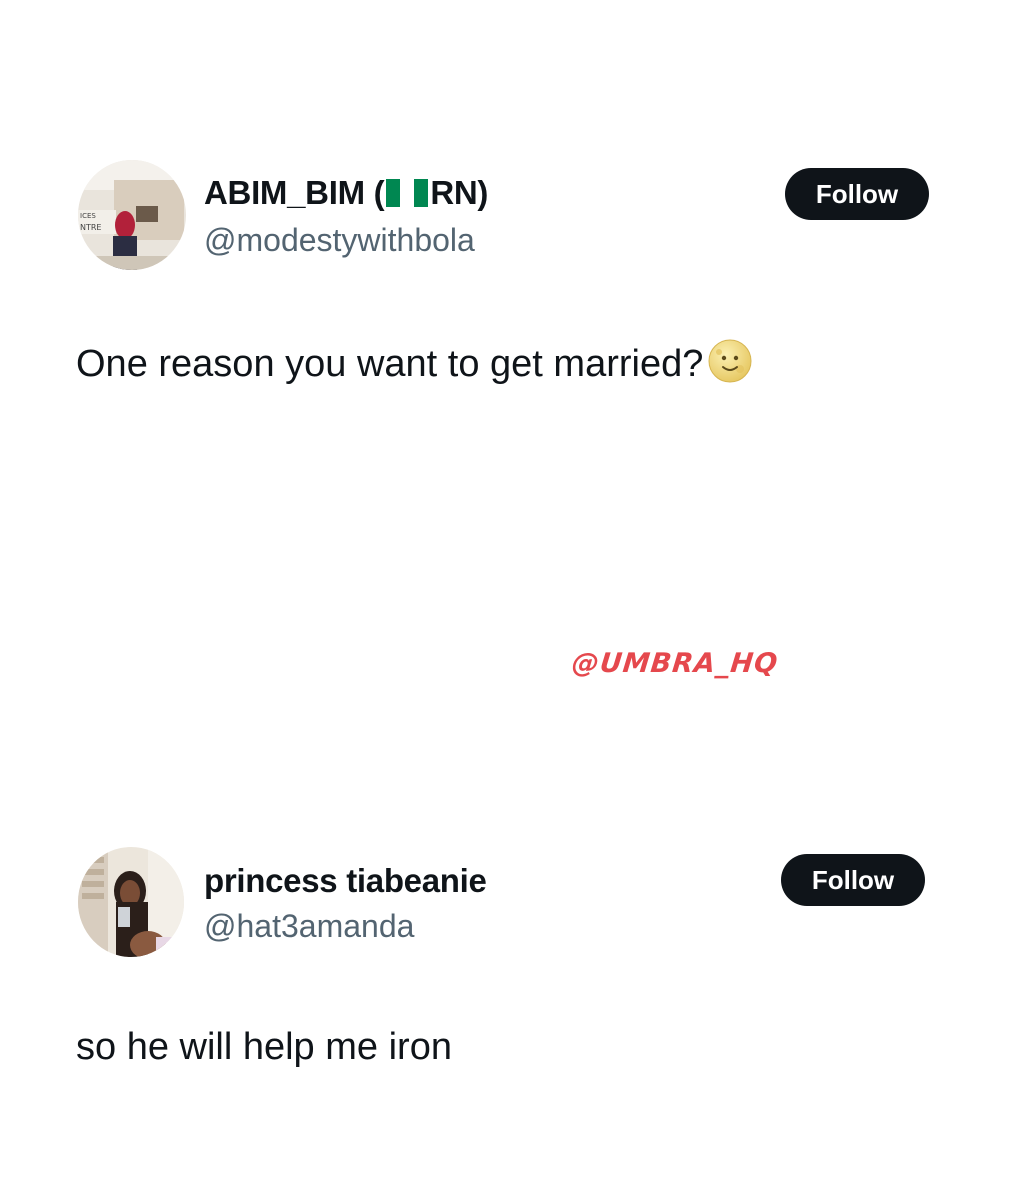 This screenshot has width=1018, height=1200. What do you see at coordinates (345, 881) in the screenshot?
I see `display-name: princess tiabeanie` at bounding box center [345, 881].